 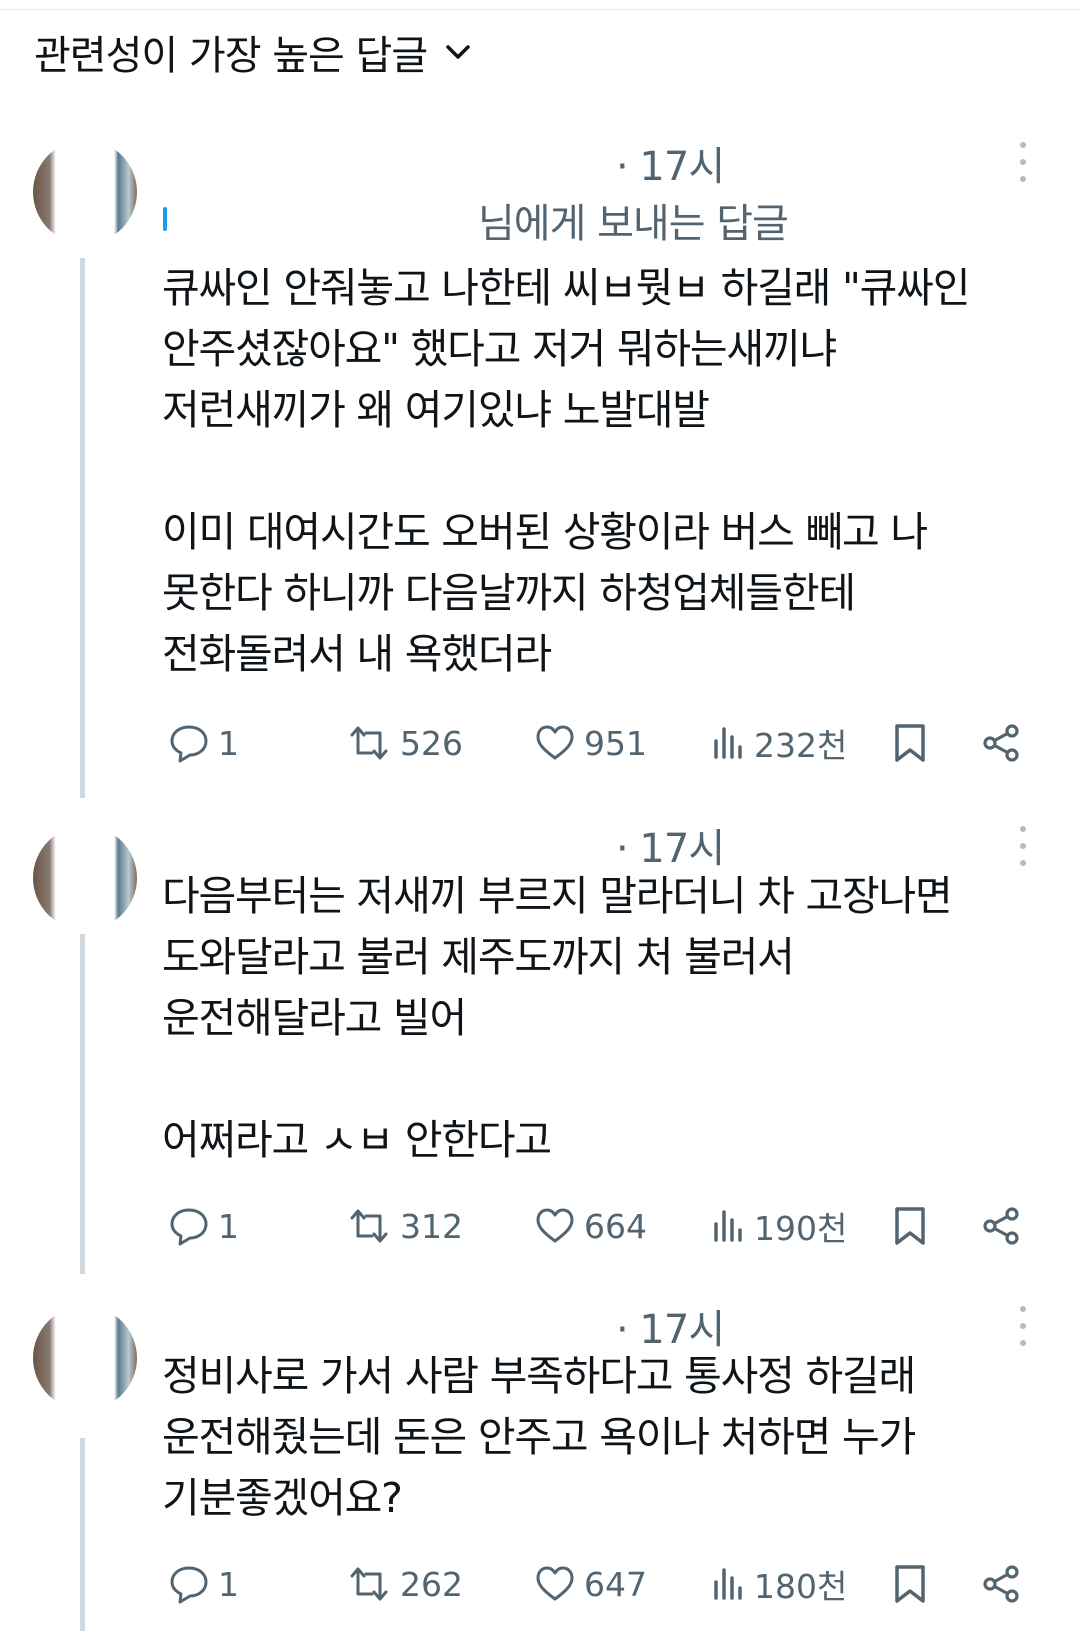 I want to click on repost-button: 526, so click(x=404, y=743).